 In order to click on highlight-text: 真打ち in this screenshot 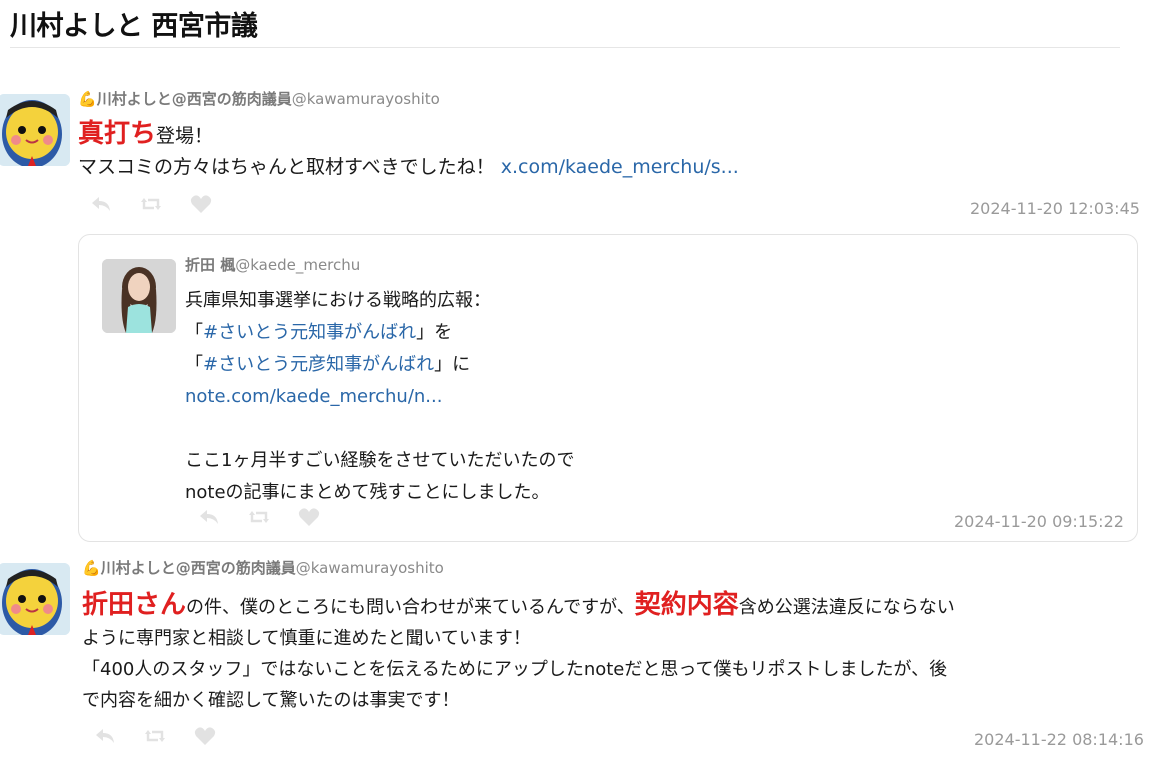, I will do `click(117, 134)`.